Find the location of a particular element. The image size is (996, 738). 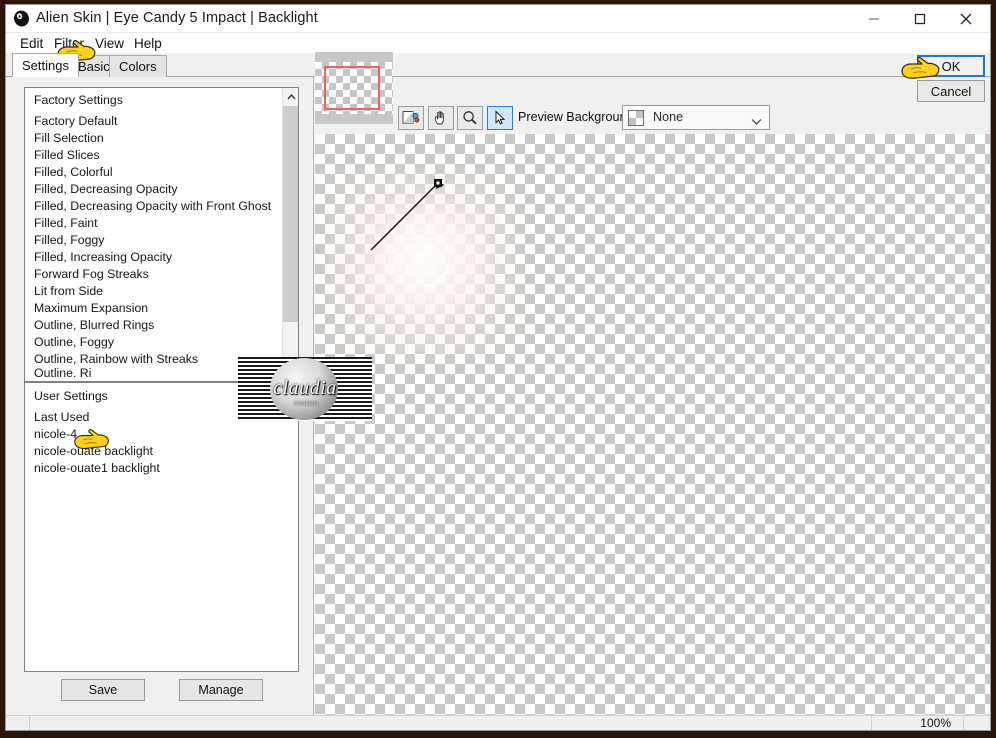

status-cell-left is located at coordinates (18, 723).